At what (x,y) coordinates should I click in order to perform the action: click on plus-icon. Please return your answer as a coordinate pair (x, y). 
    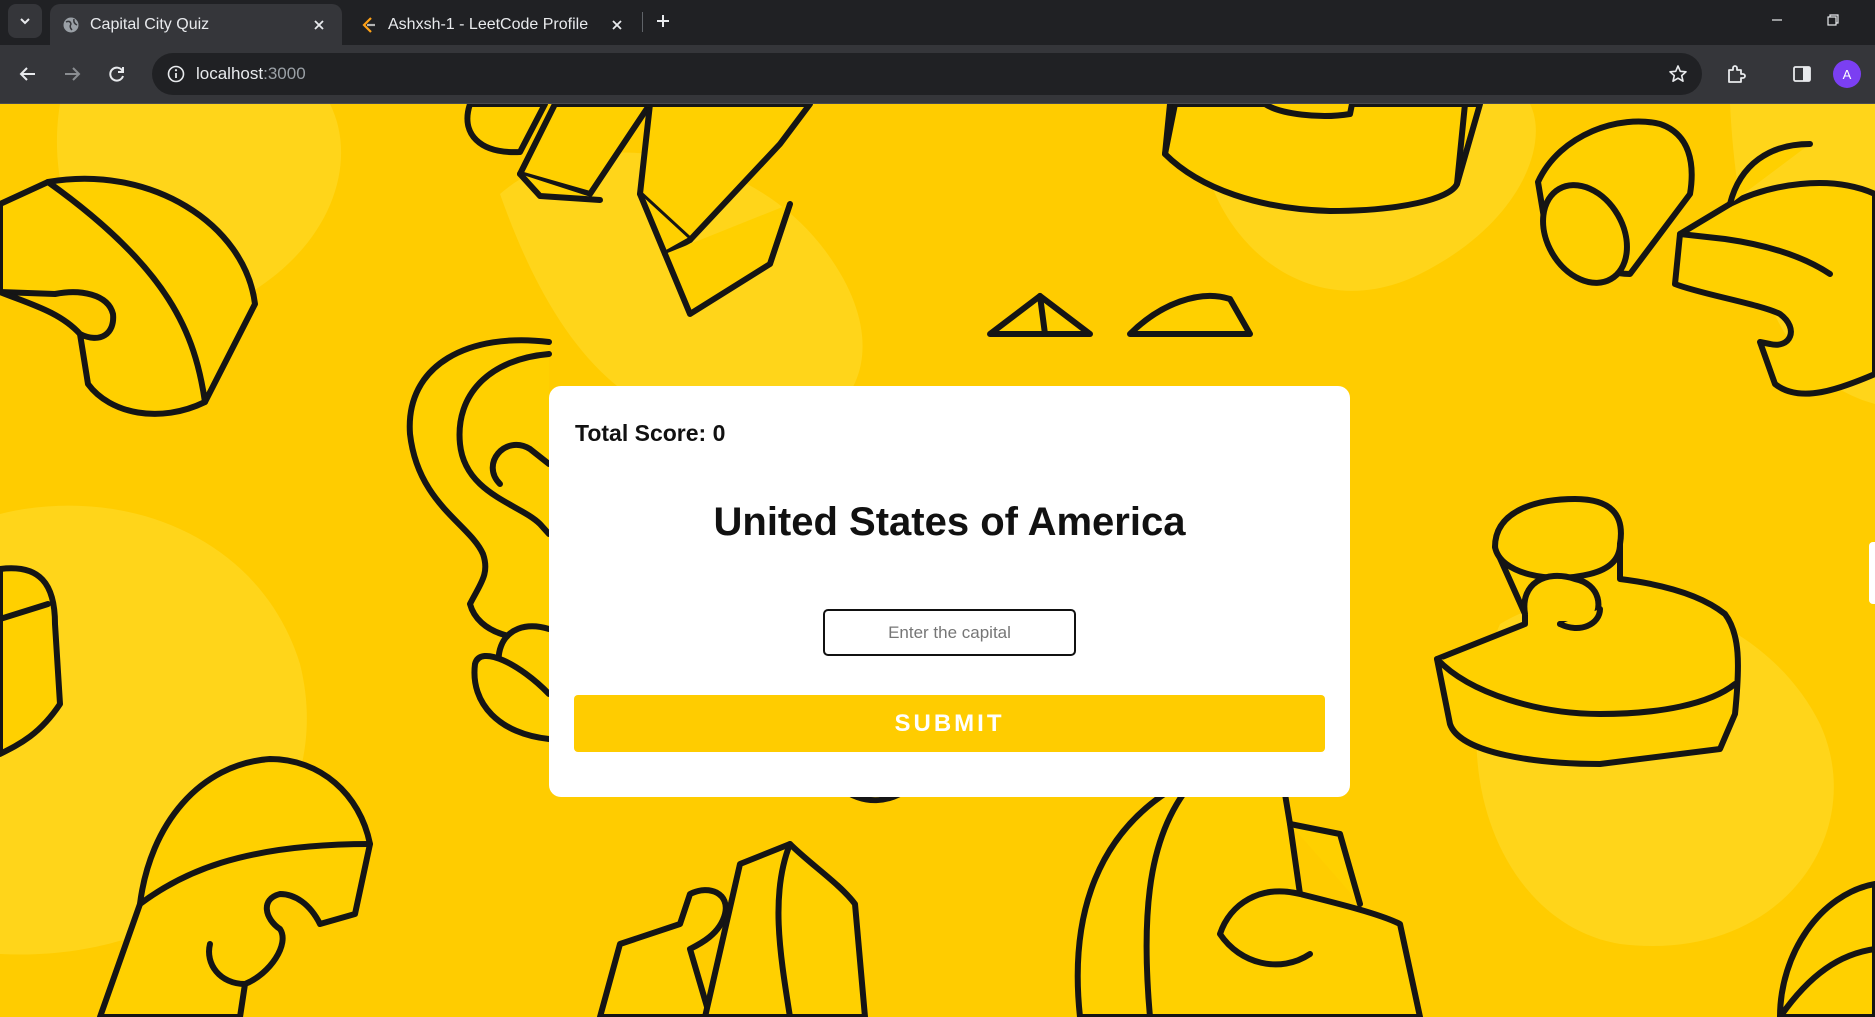
    Looking at the image, I should click on (663, 21).